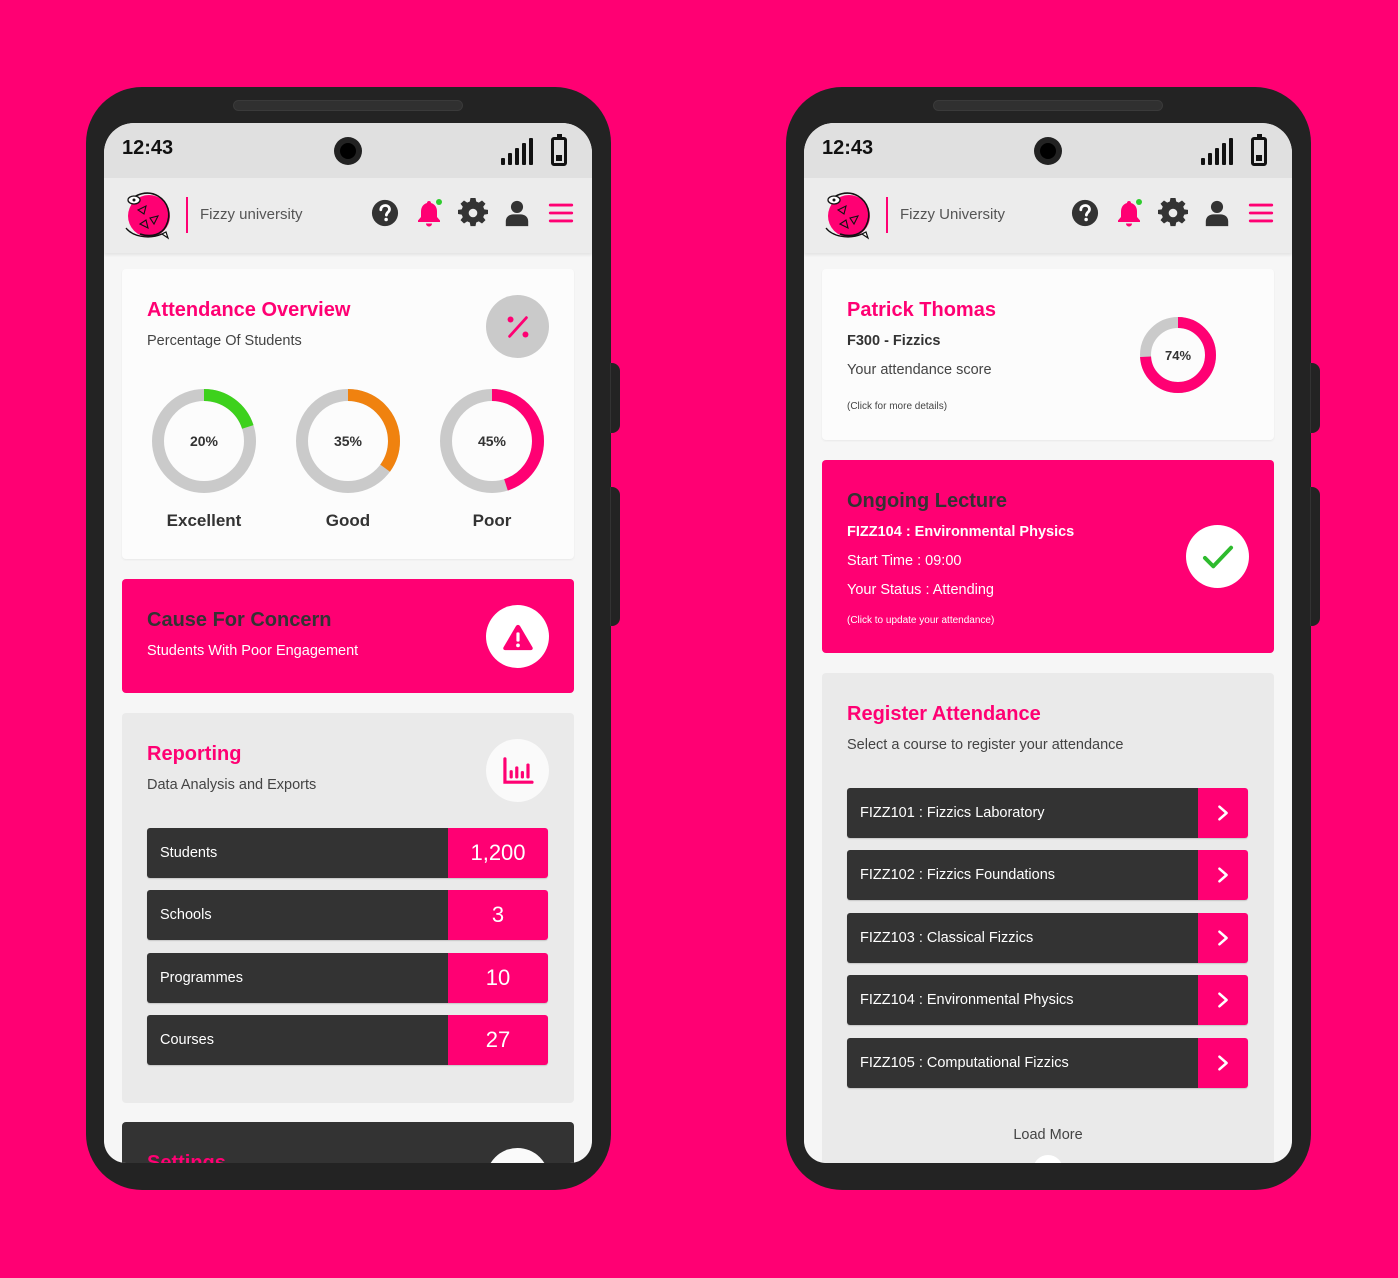 This screenshot has width=1398, height=1278. Describe the element at coordinates (1022, 938) in the screenshot. I see `course-label: FIZZ103 : Classical Fizzics` at that location.